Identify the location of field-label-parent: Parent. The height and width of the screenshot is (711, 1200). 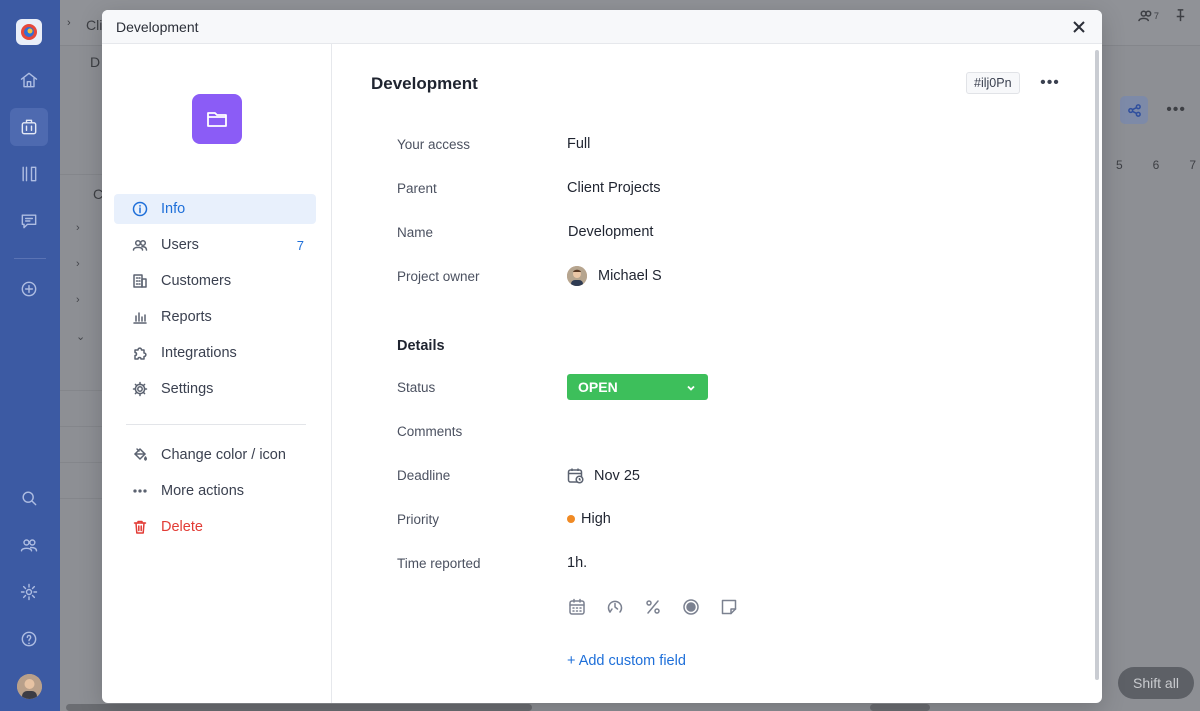
(417, 188).